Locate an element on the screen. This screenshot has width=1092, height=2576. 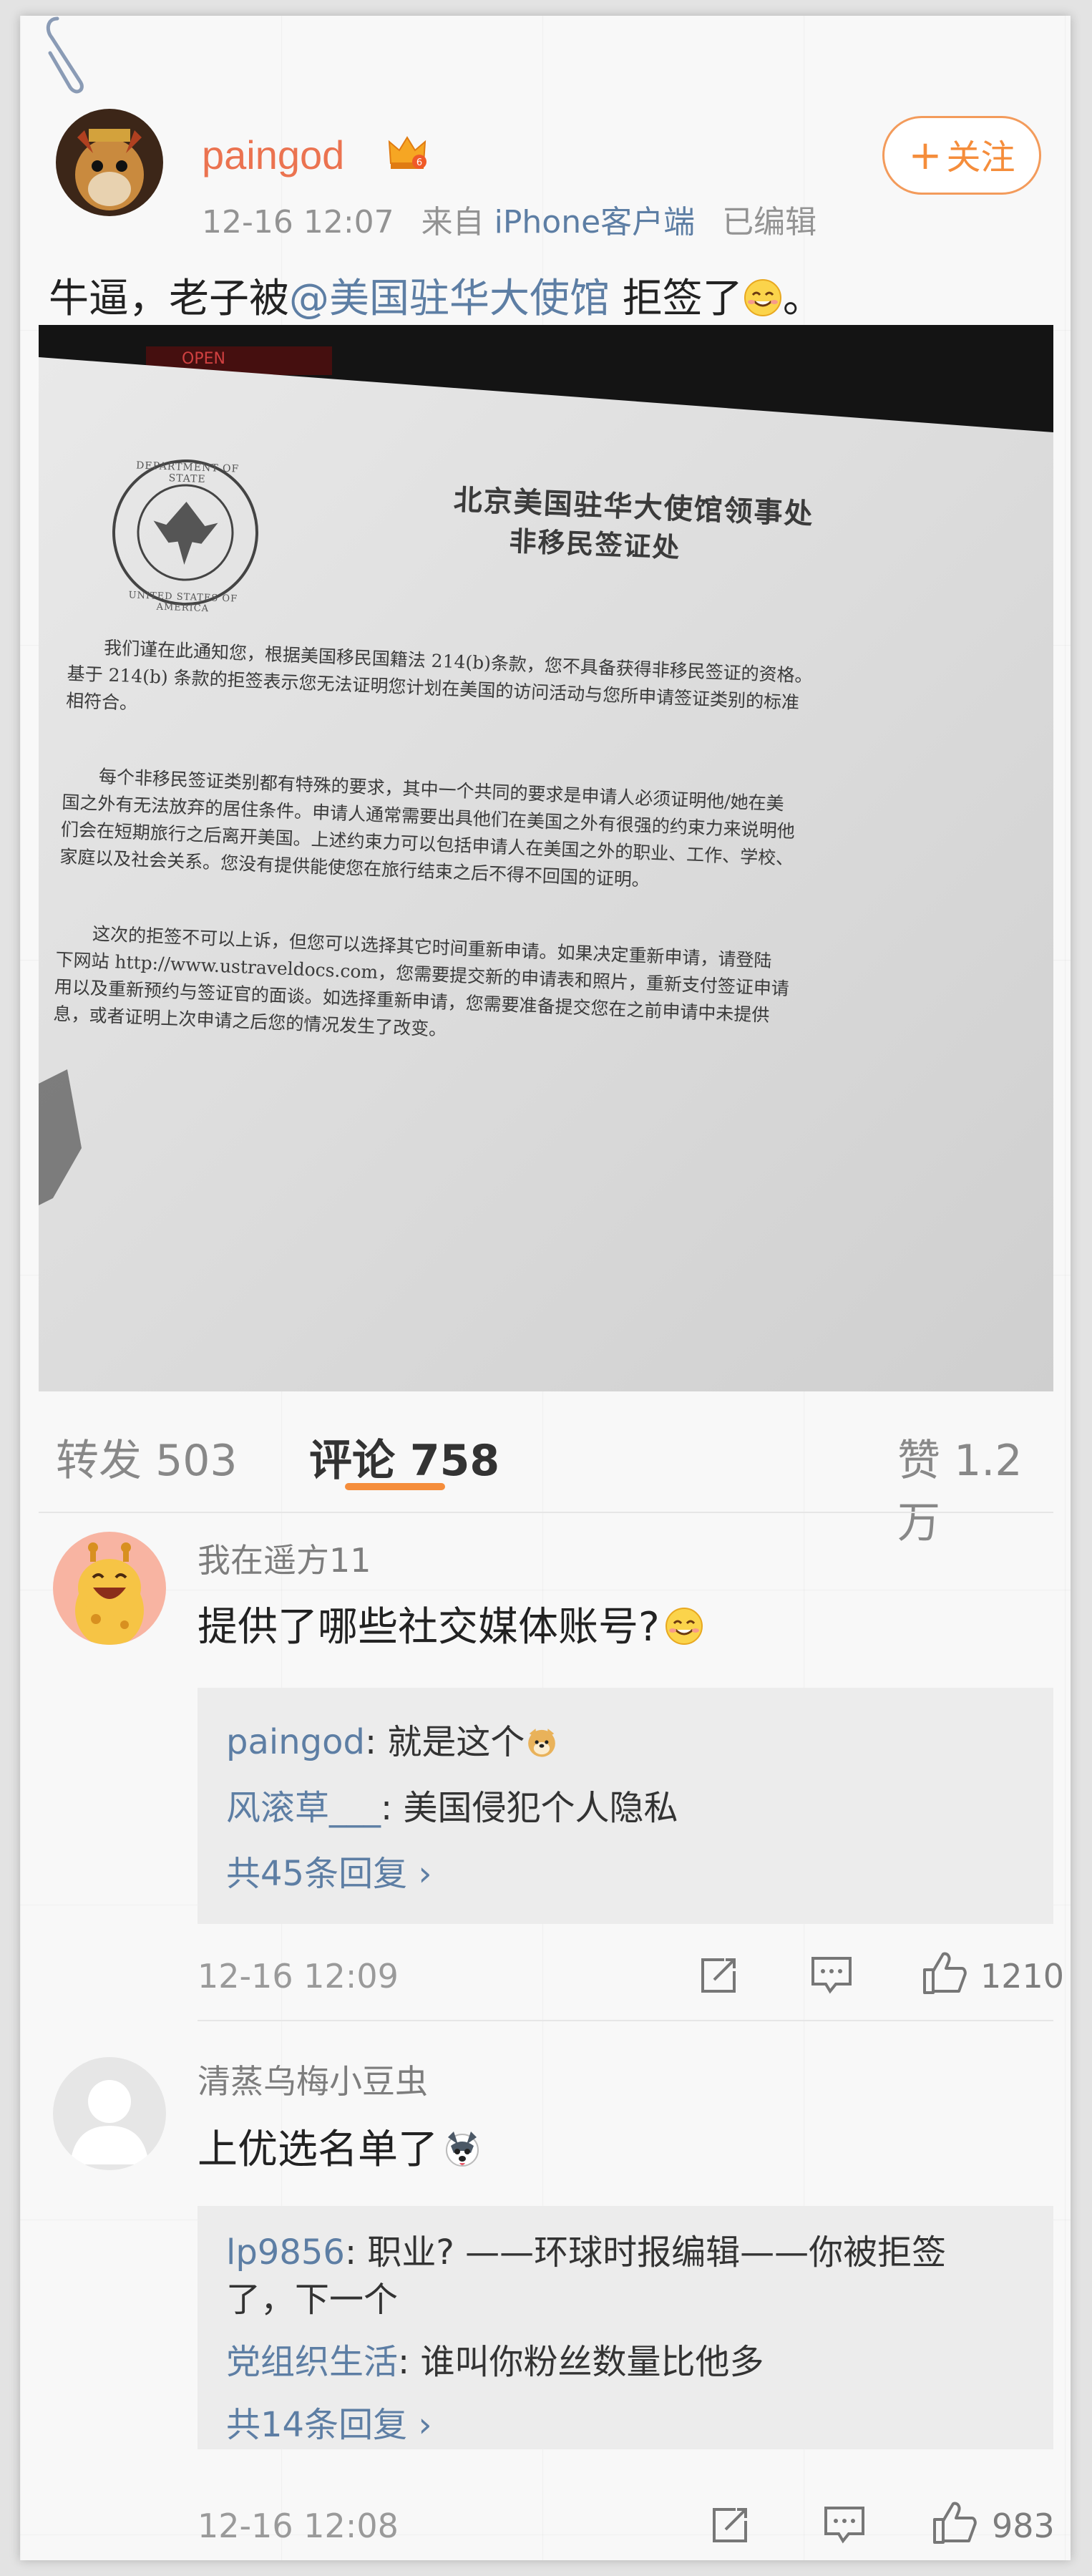
seal-bottom-text: UNITED STATES OF AMERICA is located at coordinates (183, 602).